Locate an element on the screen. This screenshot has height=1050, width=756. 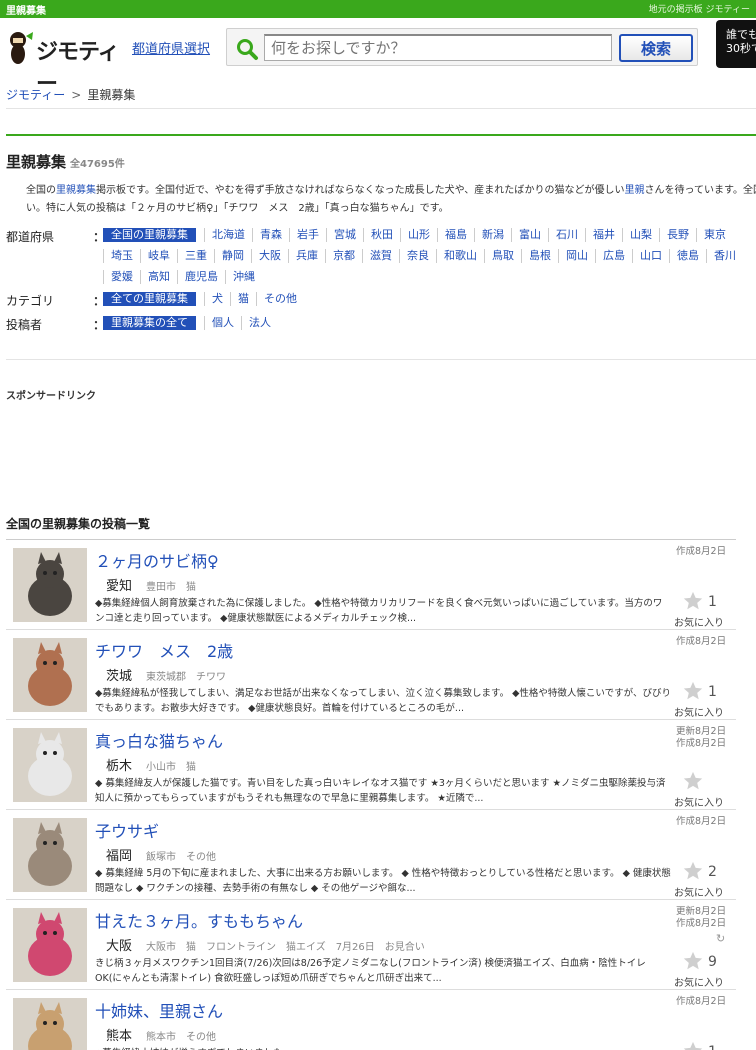
filter-poster-option: 個人 is located at coordinates (222, 323).